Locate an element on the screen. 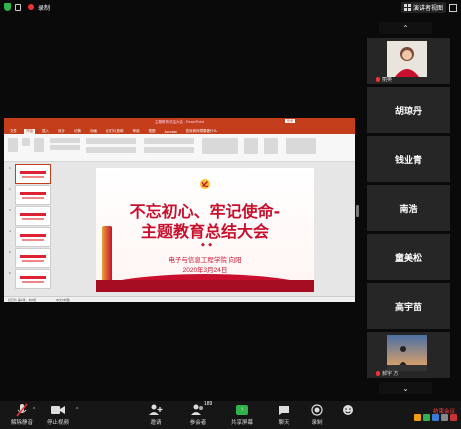 This screenshot has width=461, height=429. lock-icon is located at coordinates (18, 7).